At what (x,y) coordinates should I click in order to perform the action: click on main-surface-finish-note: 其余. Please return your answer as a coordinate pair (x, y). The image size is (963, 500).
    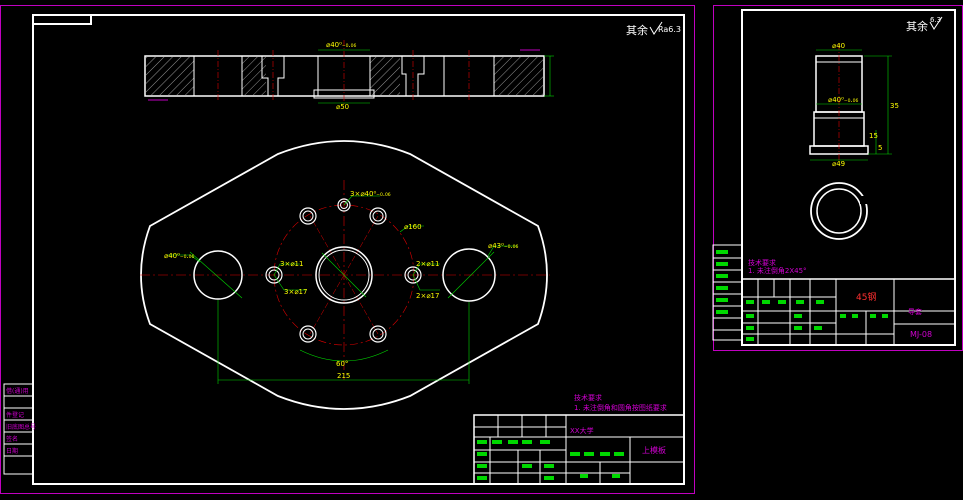
    Looking at the image, I should click on (637, 30).